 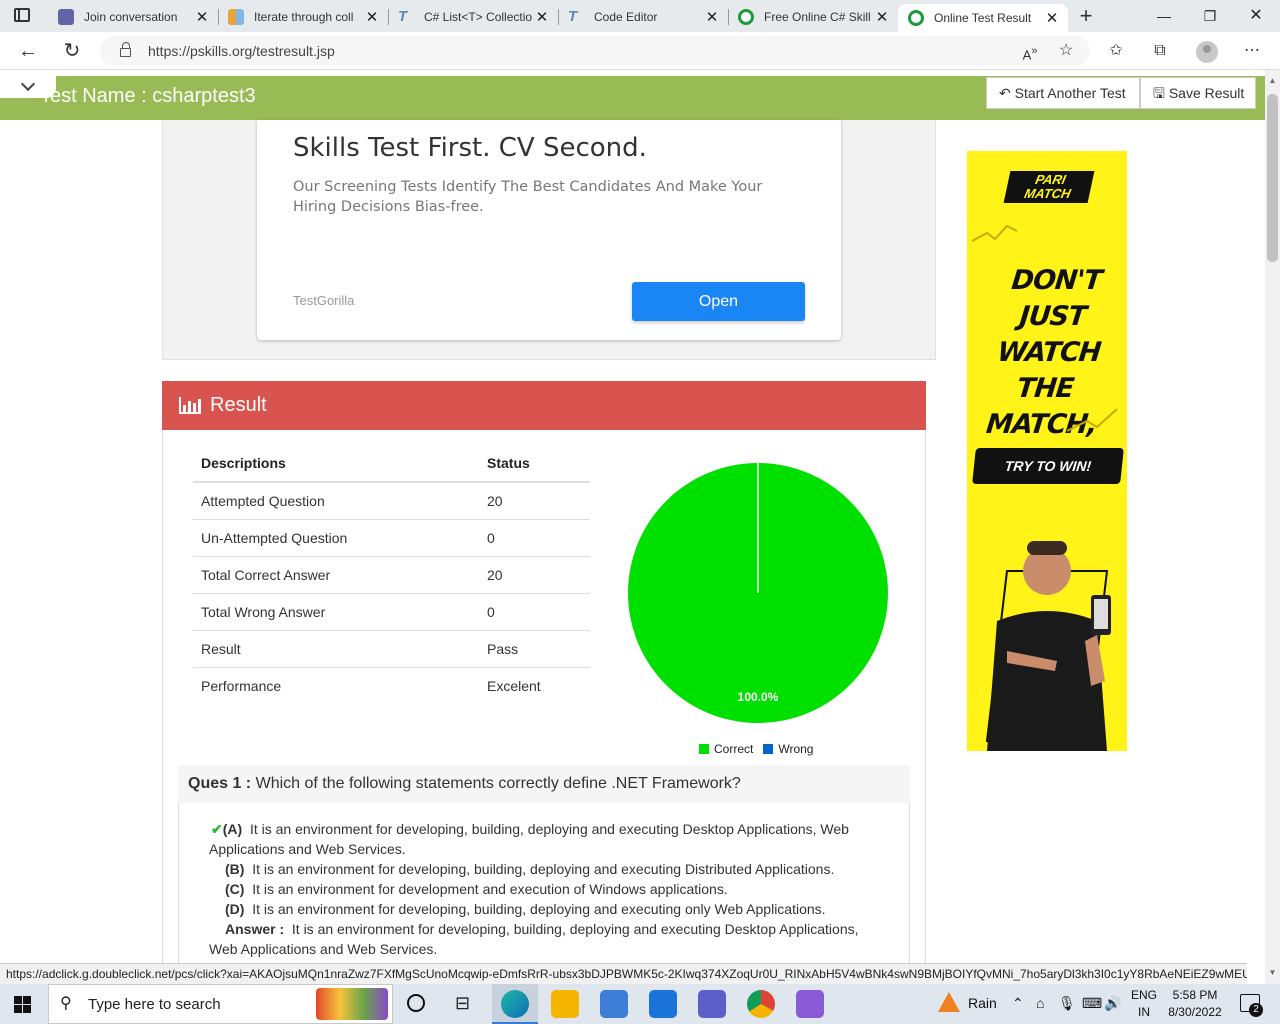 What do you see at coordinates (232, 829) in the screenshot?
I see `option-key: (A)` at bounding box center [232, 829].